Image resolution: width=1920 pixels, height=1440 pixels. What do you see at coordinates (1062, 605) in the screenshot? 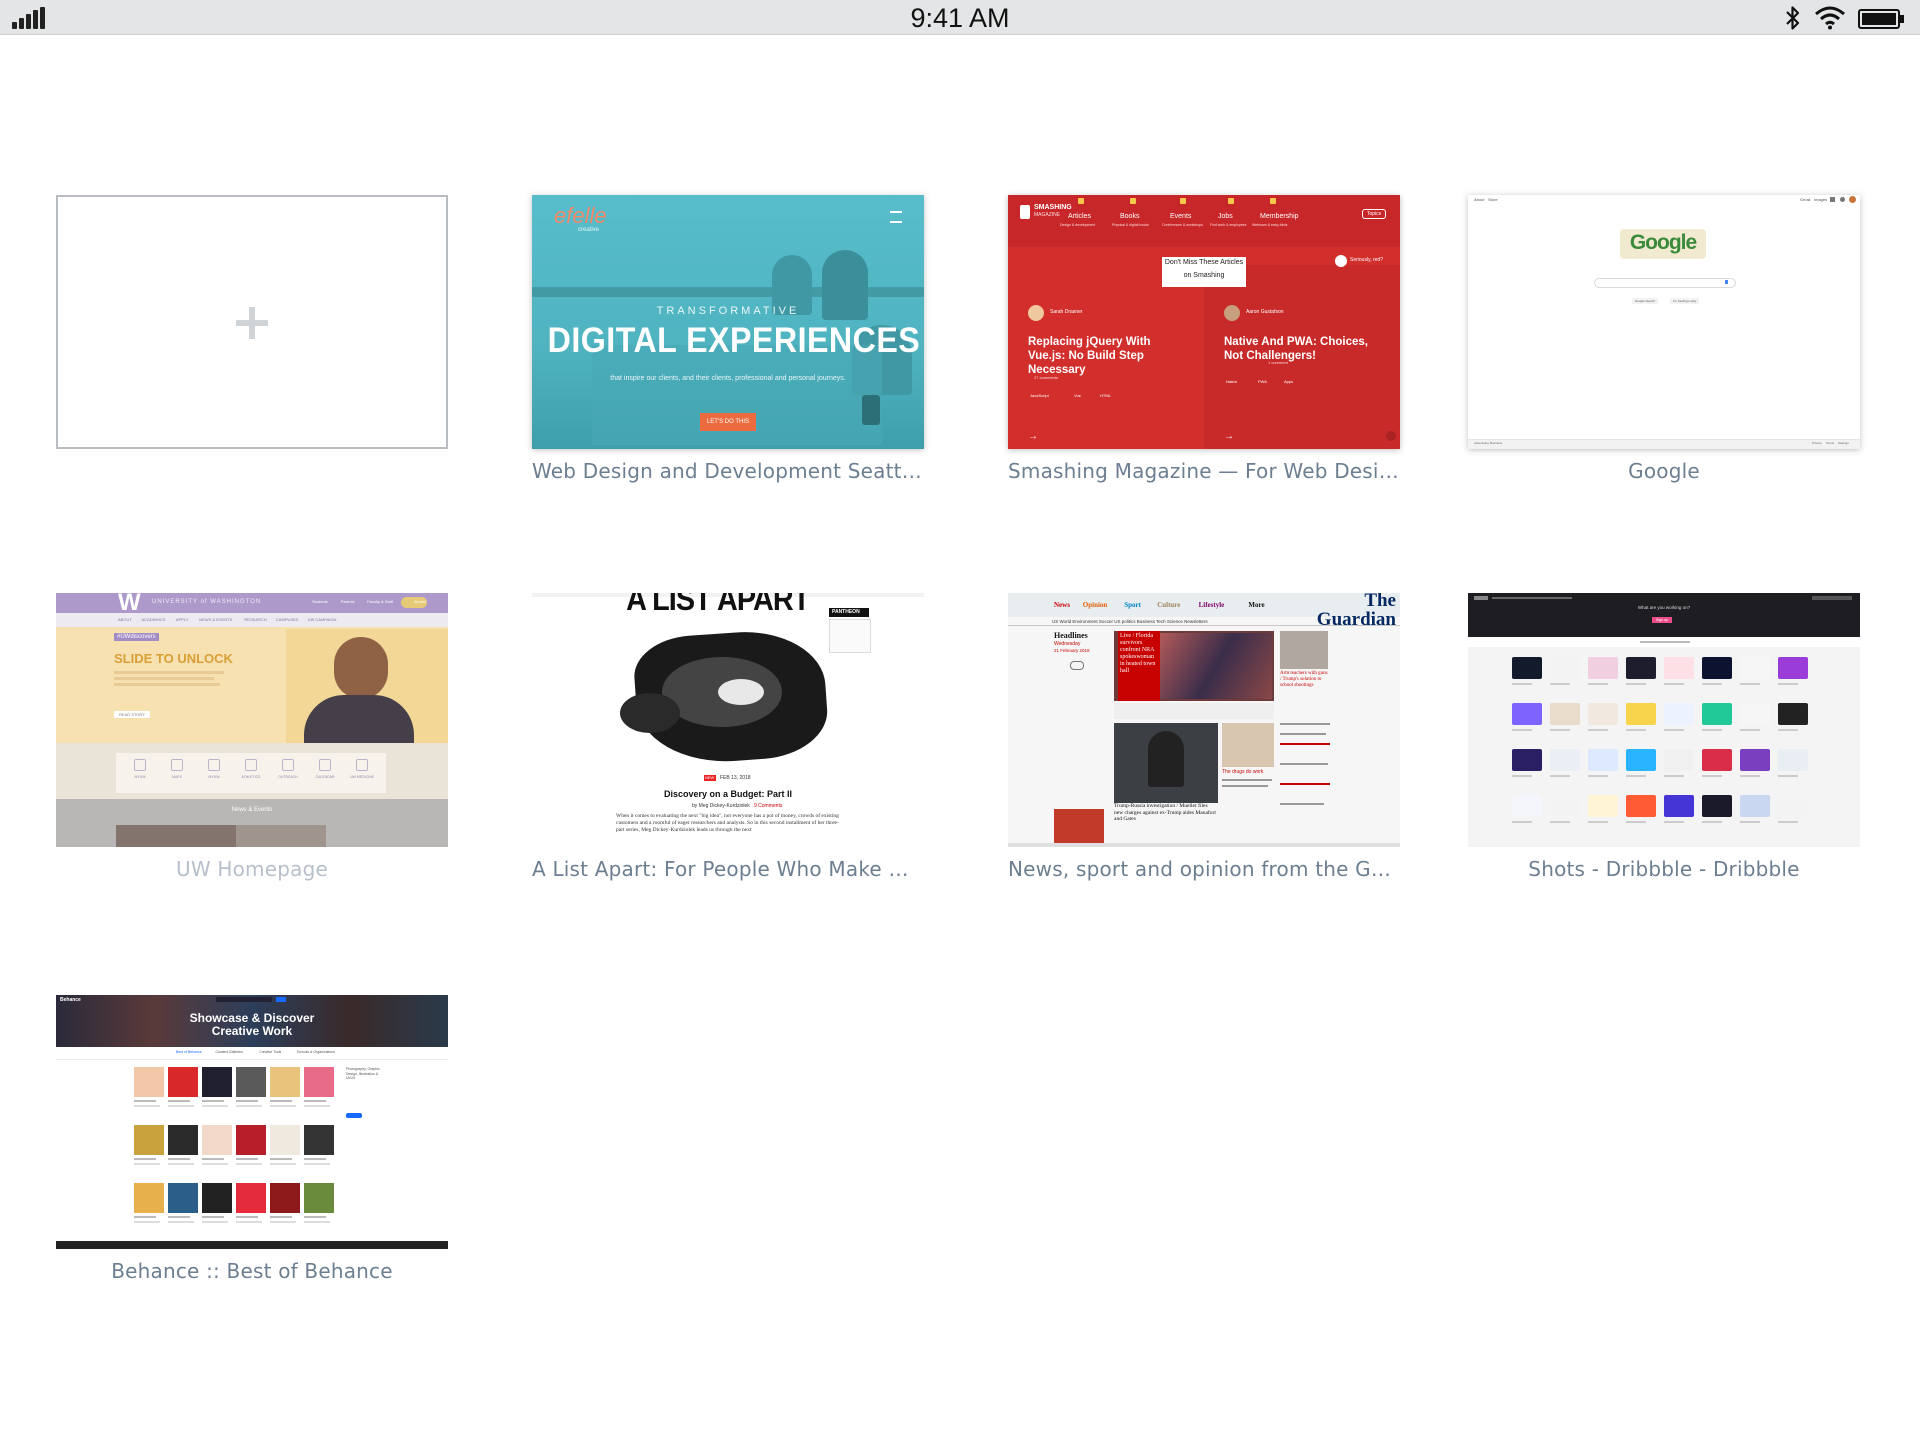
I see `nav-item: News` at bounding box center [1062, 605].